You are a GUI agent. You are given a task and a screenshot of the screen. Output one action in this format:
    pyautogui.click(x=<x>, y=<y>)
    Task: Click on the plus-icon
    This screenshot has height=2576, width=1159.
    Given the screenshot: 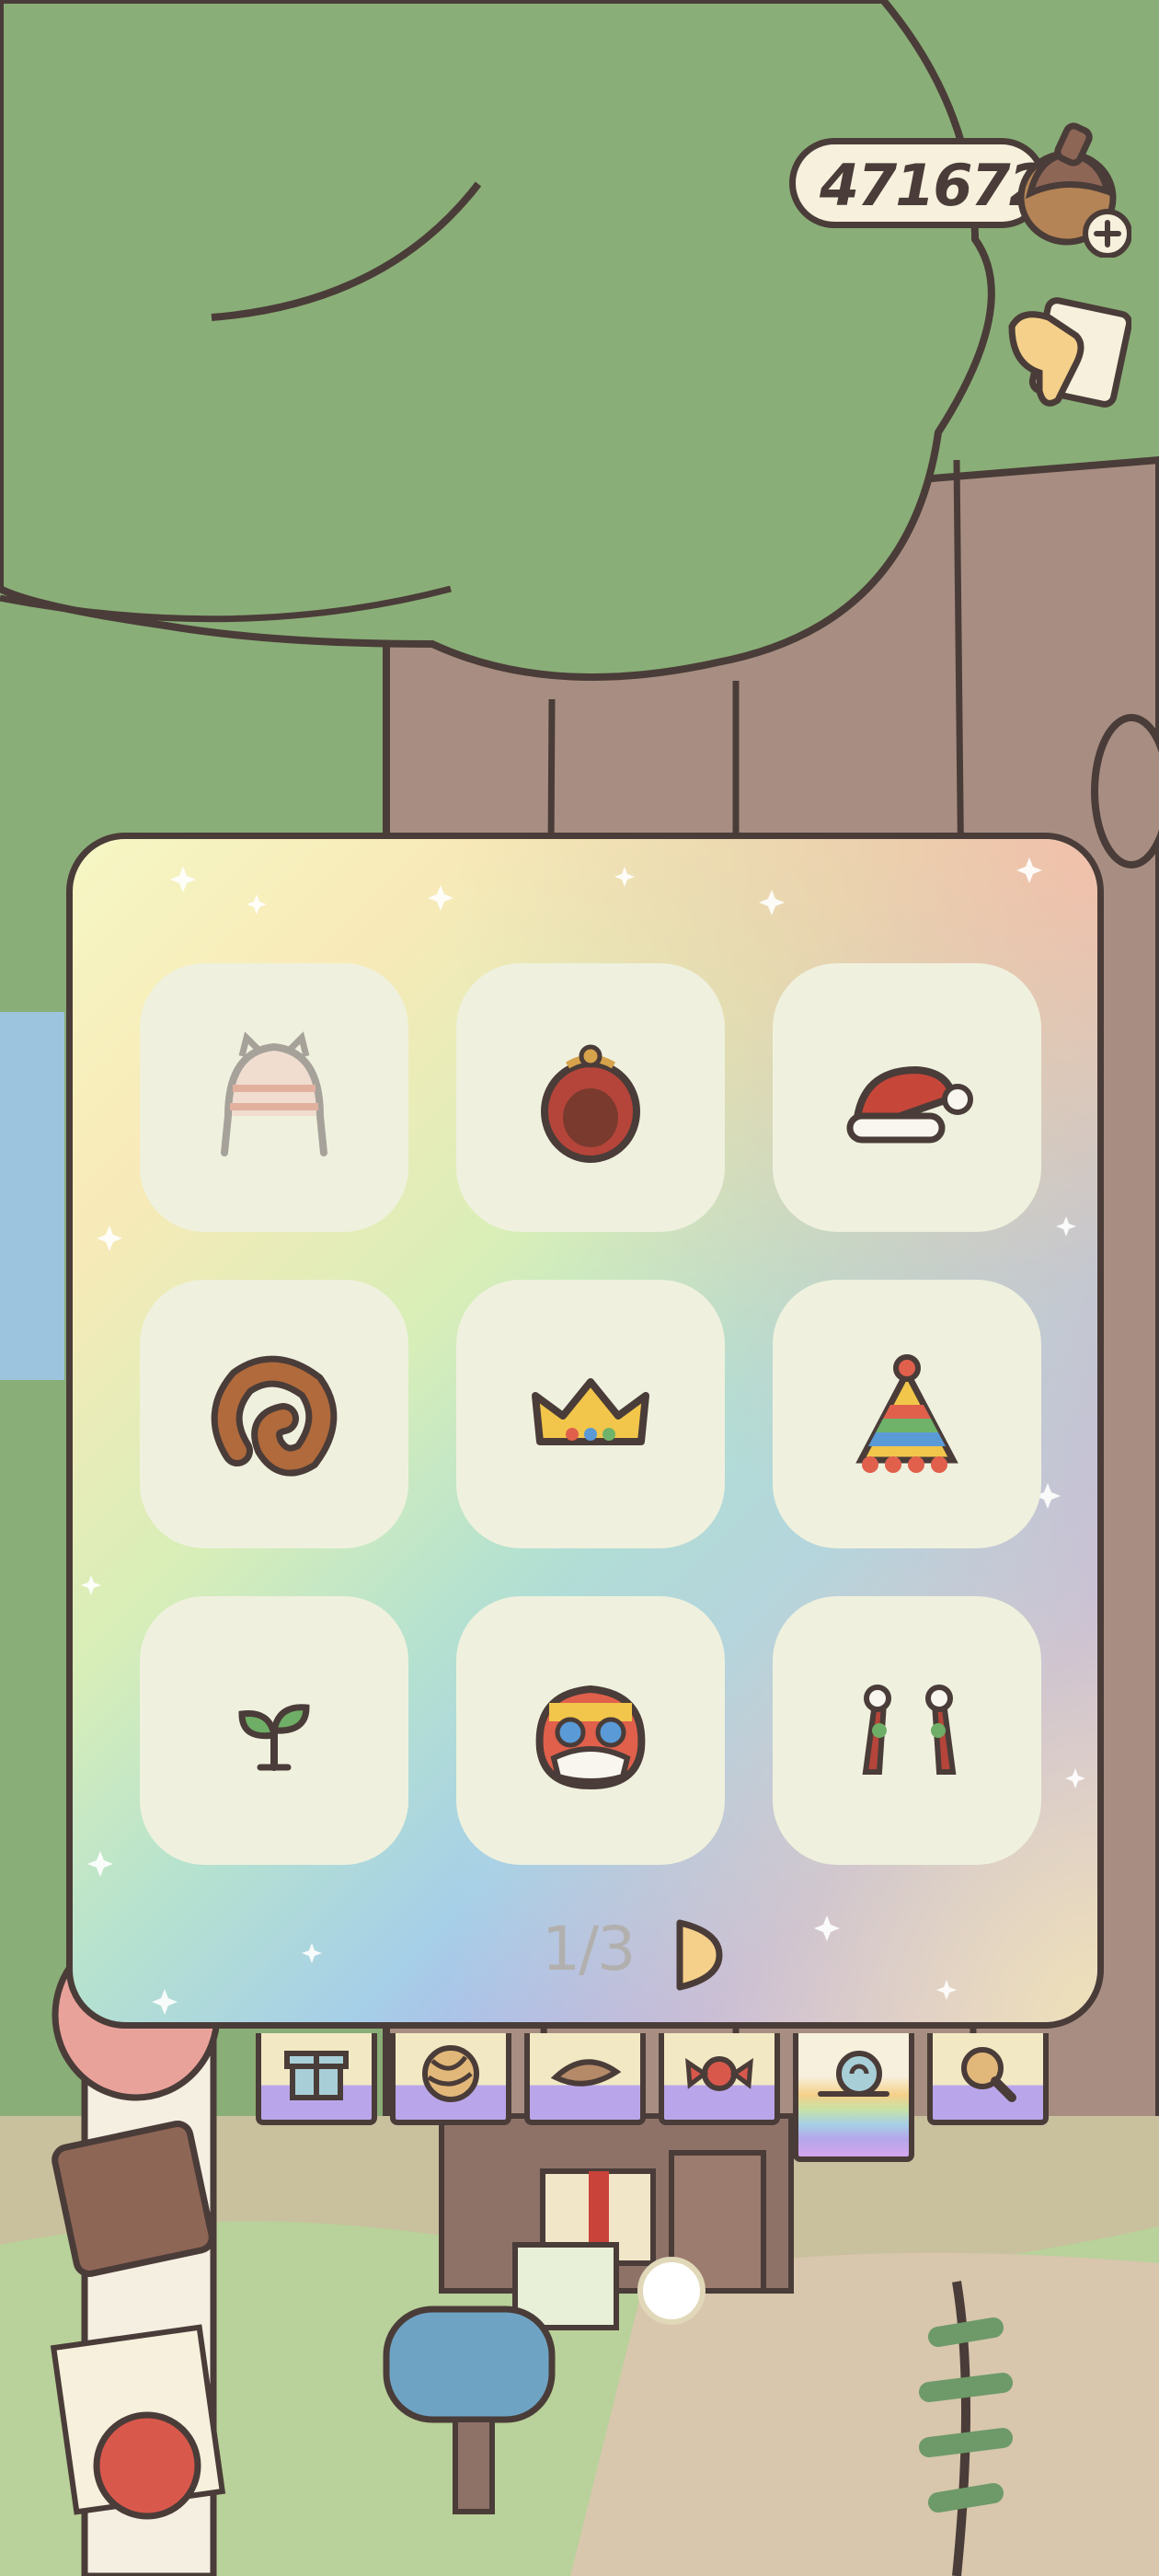 What is the action you would take?
    pyautogui.click(x=1107, y=233)
    